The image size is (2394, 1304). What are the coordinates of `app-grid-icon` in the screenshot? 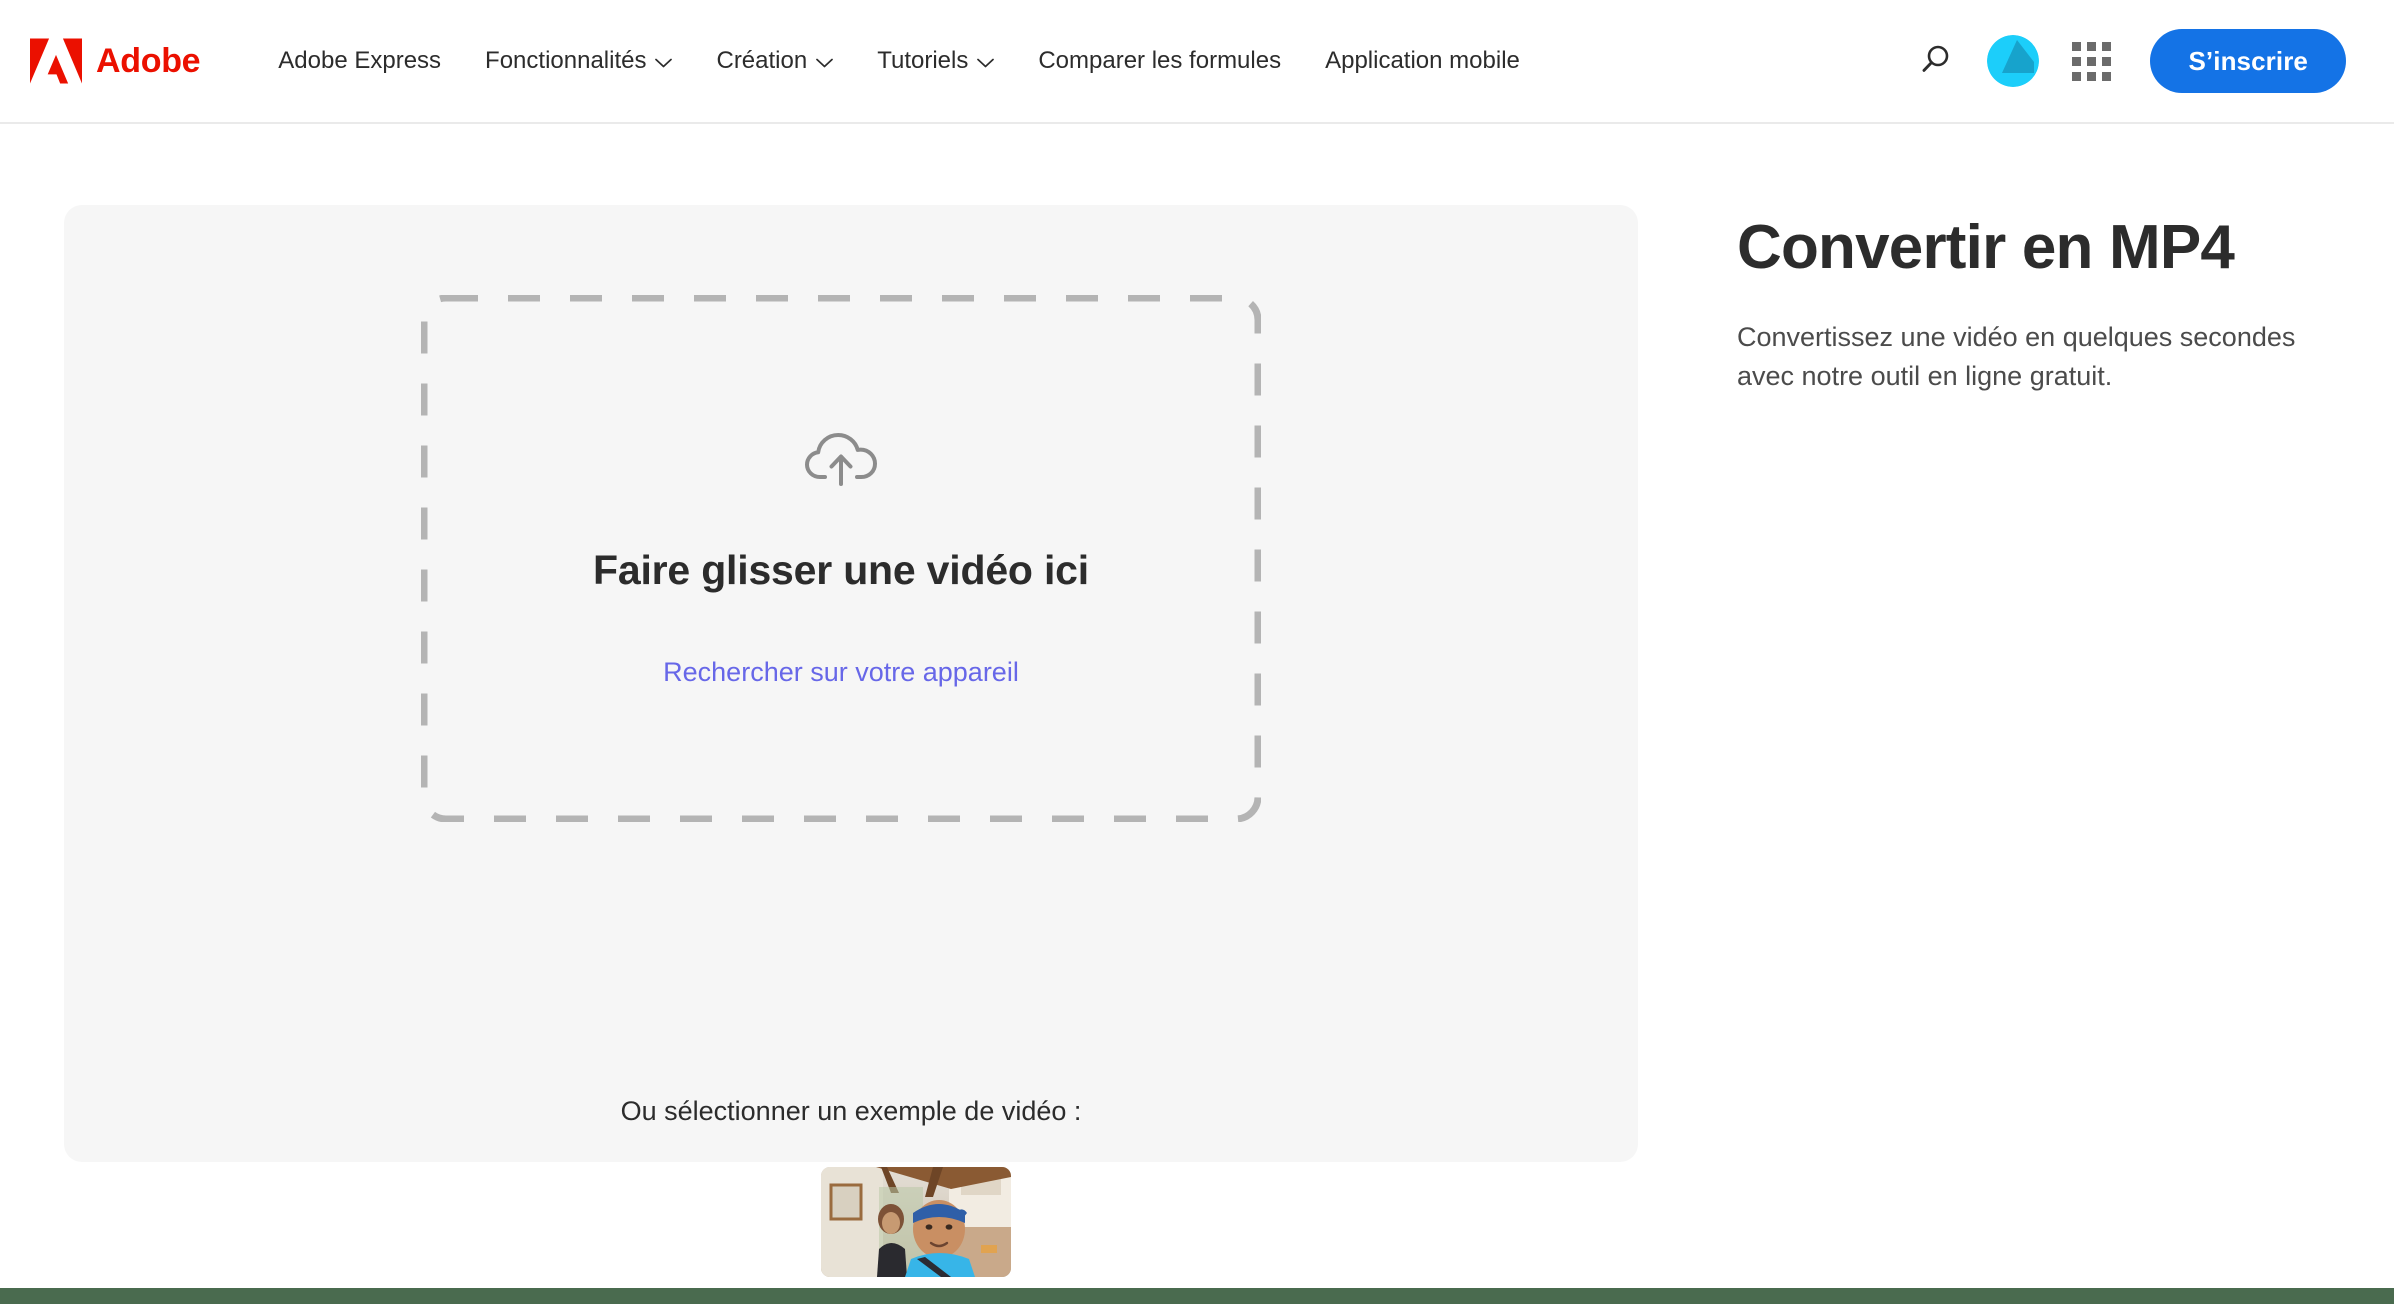 It's located at (2091, 61).